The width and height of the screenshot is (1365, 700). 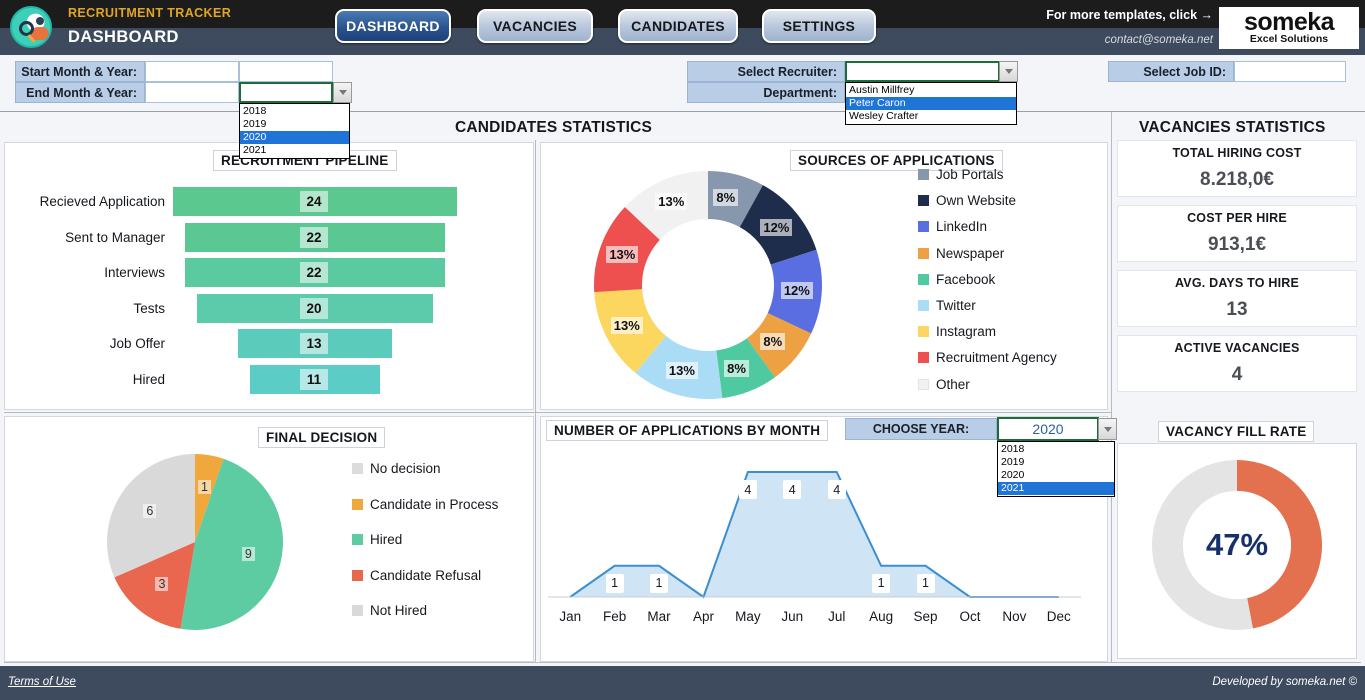 What do you see at coordinates (1237, 309) in the screenshot?
I see `kpi-value: 13` at bounding box center [1237, 309].